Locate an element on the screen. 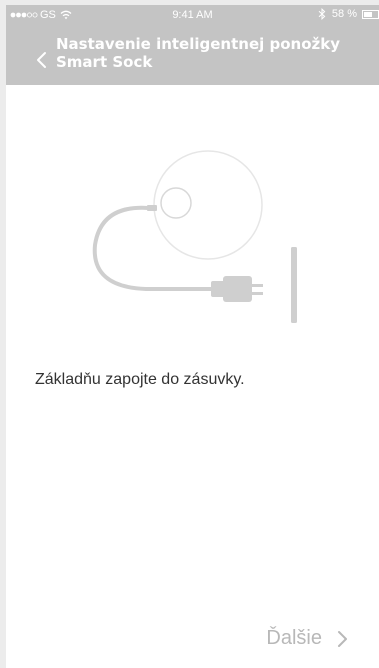  base-station-plug-icon is located at coordinates (194, 236).